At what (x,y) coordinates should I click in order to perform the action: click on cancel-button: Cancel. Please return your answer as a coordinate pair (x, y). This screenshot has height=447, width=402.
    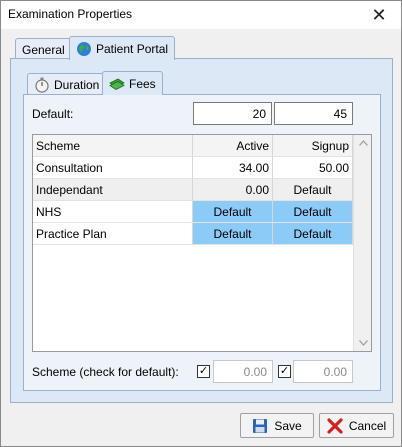
    Looking at the image, I should click on (356, 425).